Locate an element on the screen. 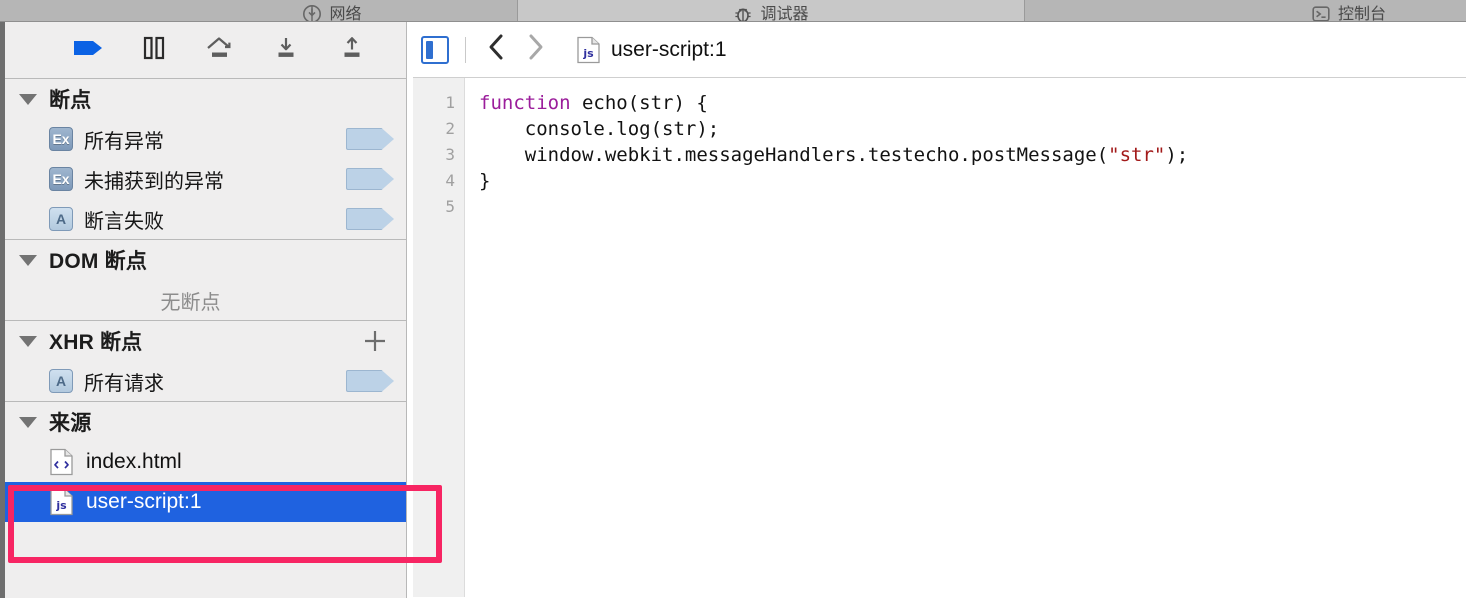 The width and height of the screenshot is (1466, 598). step-into-button is located at coordinates (286, 50).